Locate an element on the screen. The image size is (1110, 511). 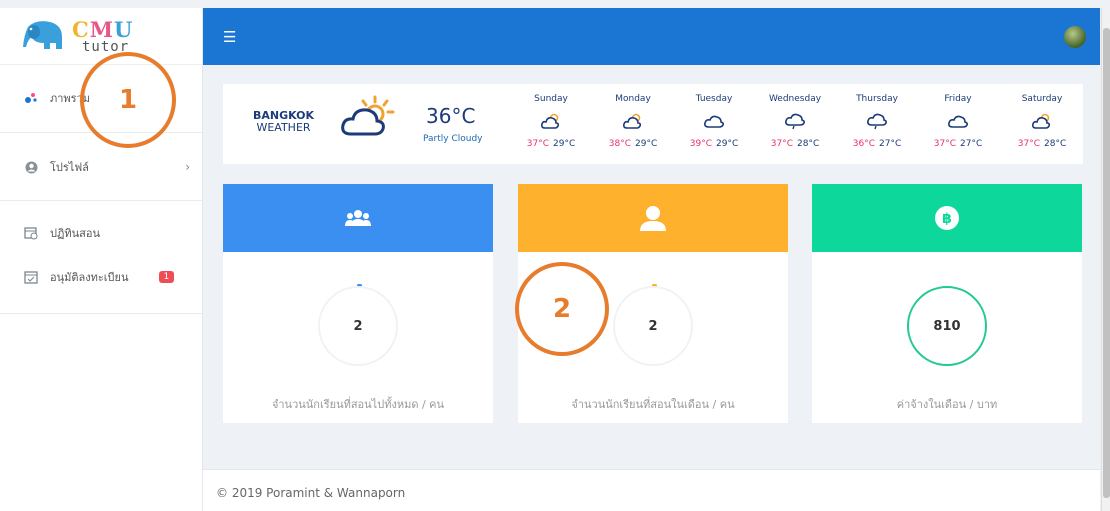
stat-value-circle: 810 is located at coordinates (947, 326).